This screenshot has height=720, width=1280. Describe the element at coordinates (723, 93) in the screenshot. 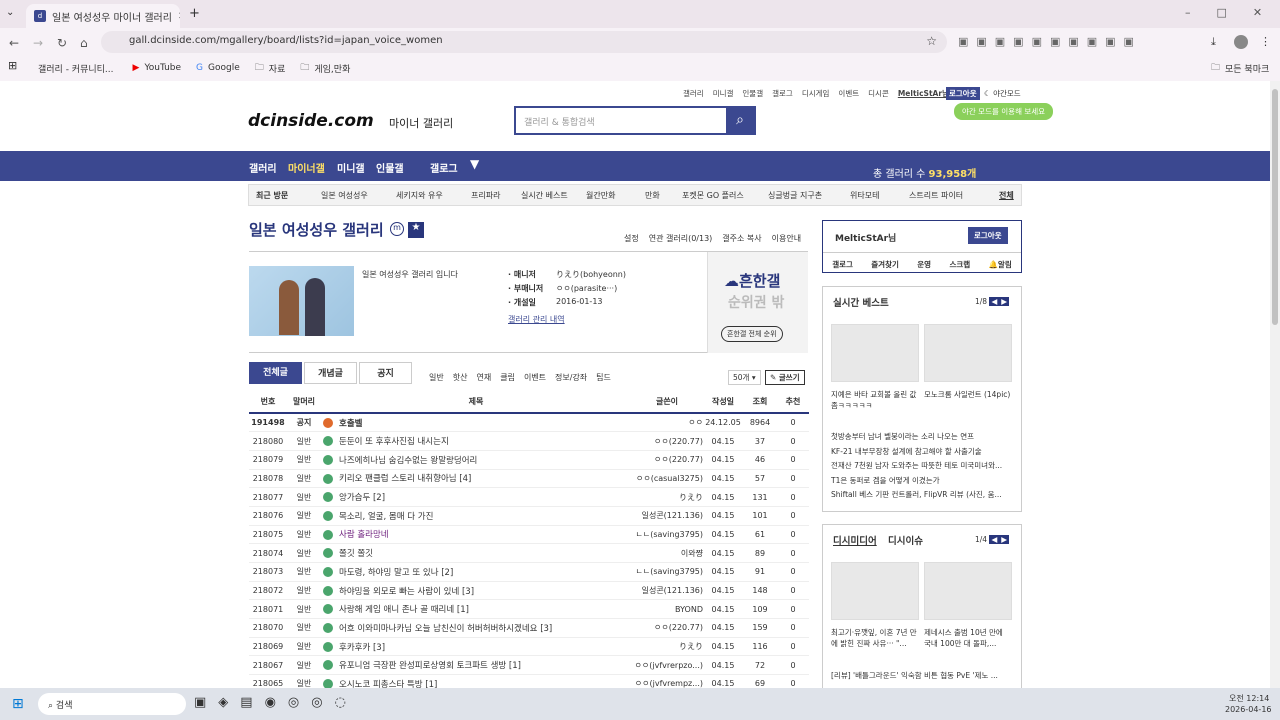

I see `top-link: 미니갤` at that location.